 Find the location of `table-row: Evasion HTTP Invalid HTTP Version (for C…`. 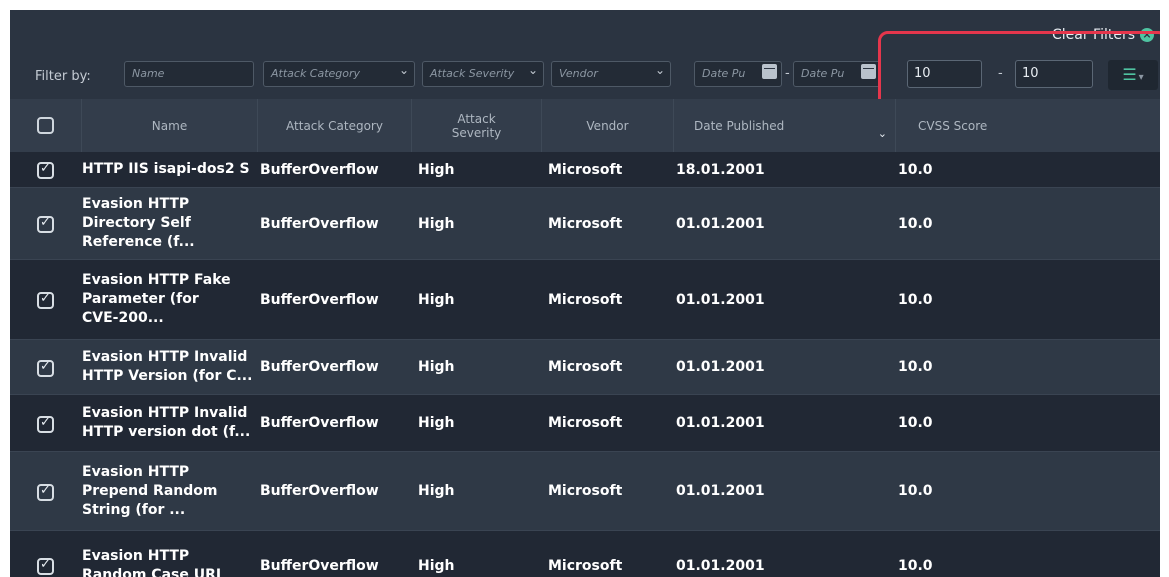

table-row: Evasion HTTP Invalid HTTP Version (for C… is located at coordinates (585, 367).